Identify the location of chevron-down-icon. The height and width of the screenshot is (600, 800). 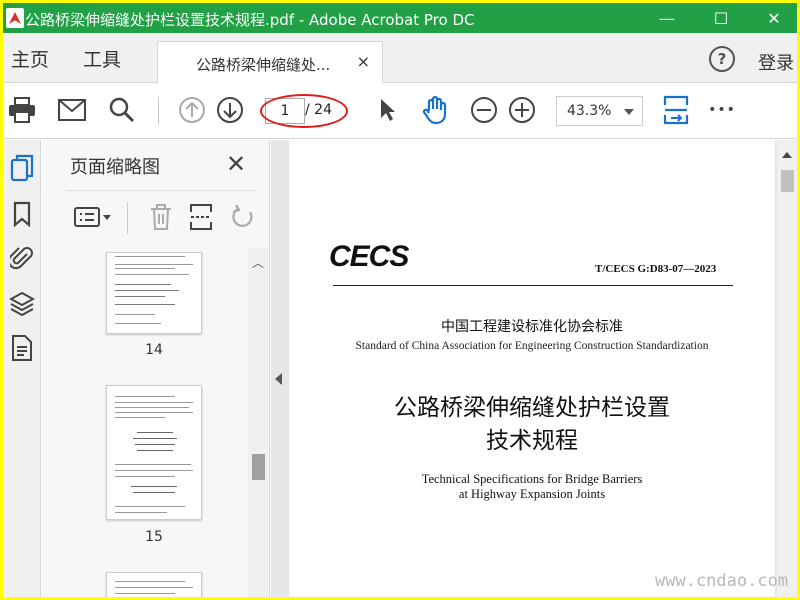
(629, 112).